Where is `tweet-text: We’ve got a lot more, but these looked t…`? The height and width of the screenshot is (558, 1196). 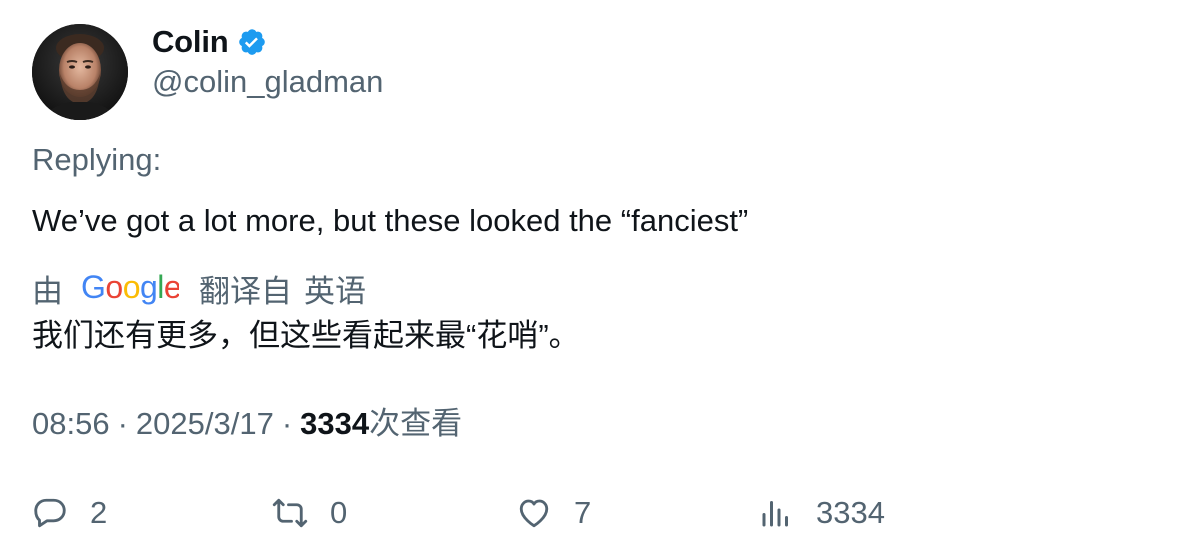 tweet-text: We’ve got a lot more, but these looked t… is located at coordinates (390, 220).